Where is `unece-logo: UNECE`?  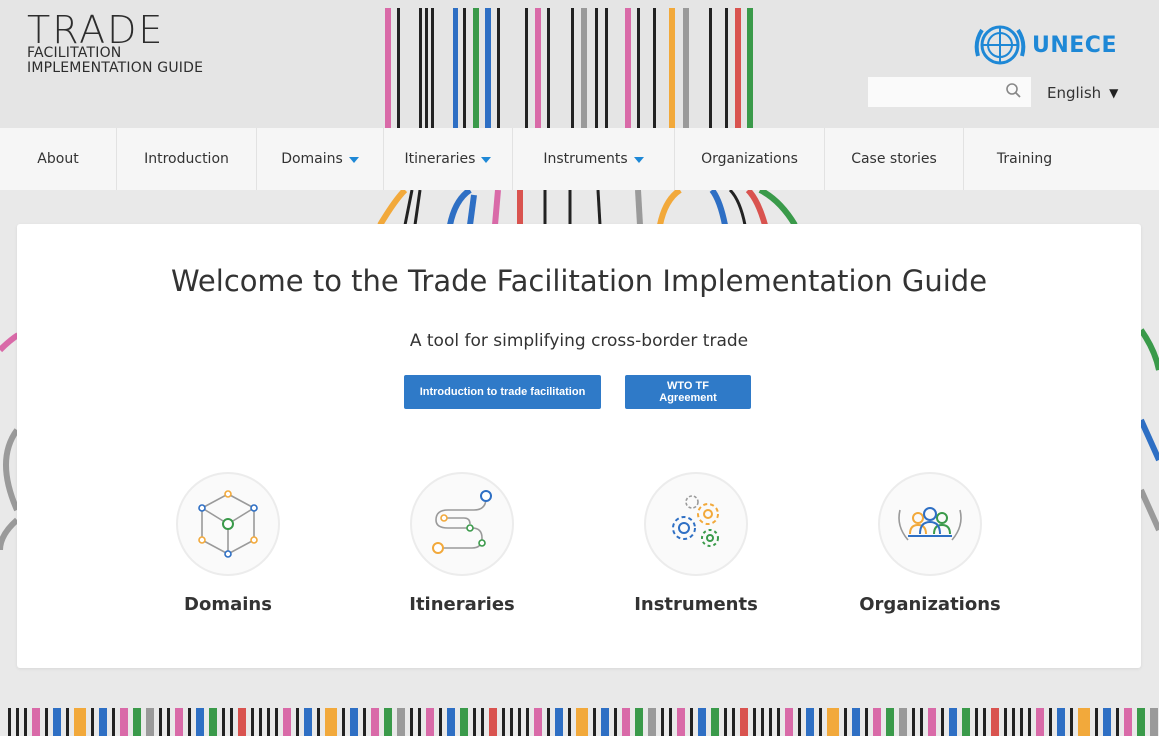
unece-logo: UNECE is located at coordinates (1044, 45).